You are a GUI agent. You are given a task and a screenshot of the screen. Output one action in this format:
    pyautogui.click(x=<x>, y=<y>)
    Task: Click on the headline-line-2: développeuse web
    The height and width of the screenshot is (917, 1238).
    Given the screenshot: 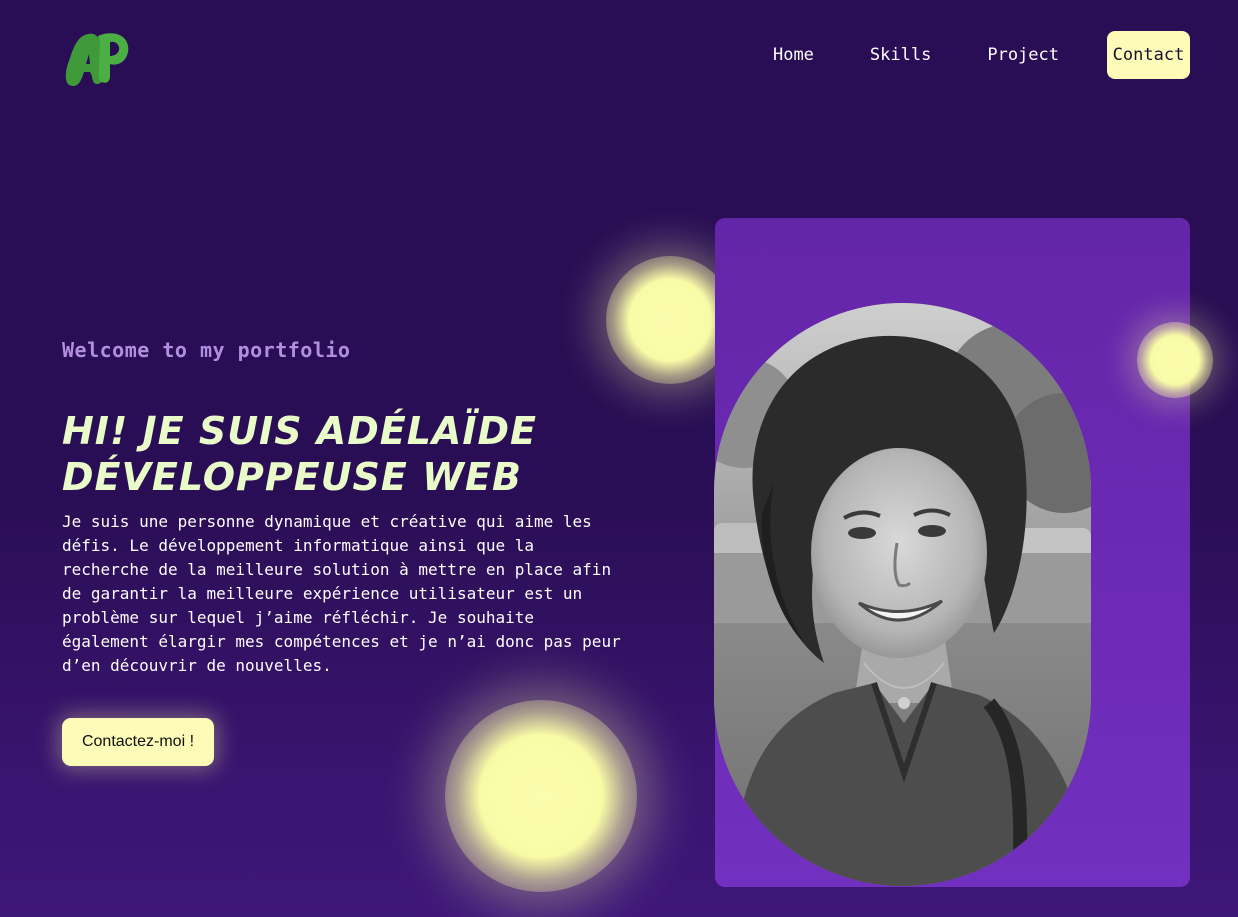 What is the action you would take?
    pyautogui.click(x=292, y=477)
    